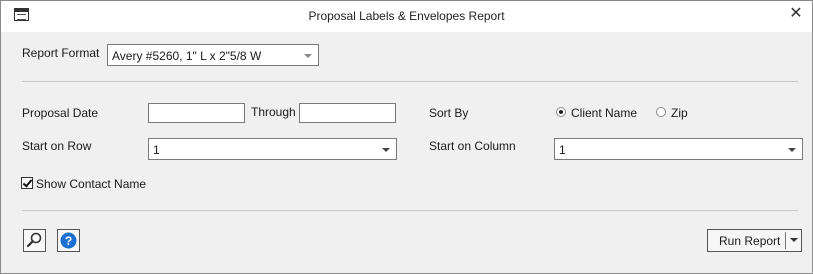 The height and width of the screenshot is (274, 813). What do you see at coordinates (796, 14) in the screenshot?
I see `close-icon: ✕` at bounding box center [796, 14].